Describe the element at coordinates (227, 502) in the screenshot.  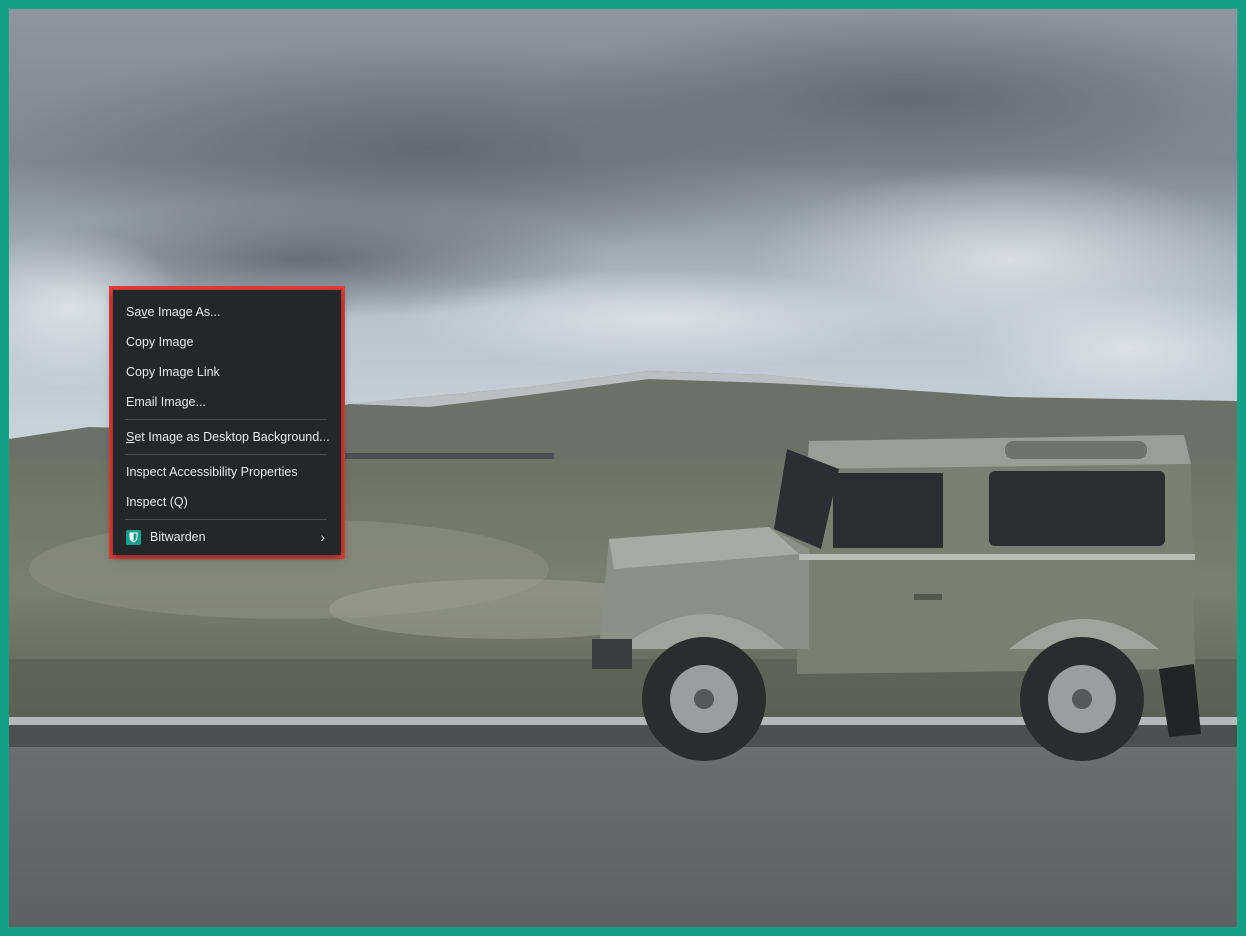
I see `inspect-item: Inspect (Q)` at that location.